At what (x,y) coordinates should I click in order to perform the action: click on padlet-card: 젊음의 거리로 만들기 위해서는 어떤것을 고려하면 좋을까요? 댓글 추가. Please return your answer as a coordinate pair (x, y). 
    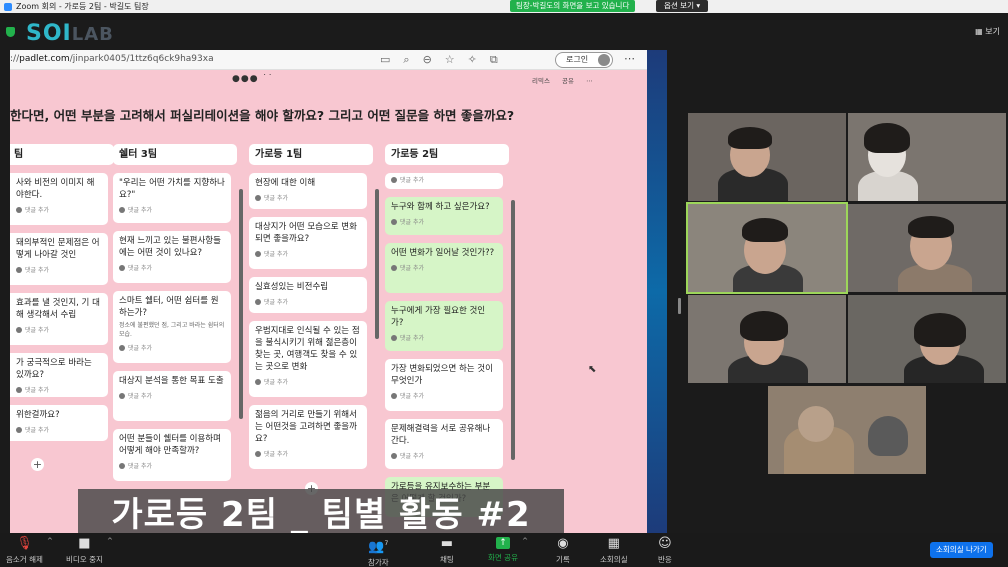
    Looking at the image, I should click on (308, 437).